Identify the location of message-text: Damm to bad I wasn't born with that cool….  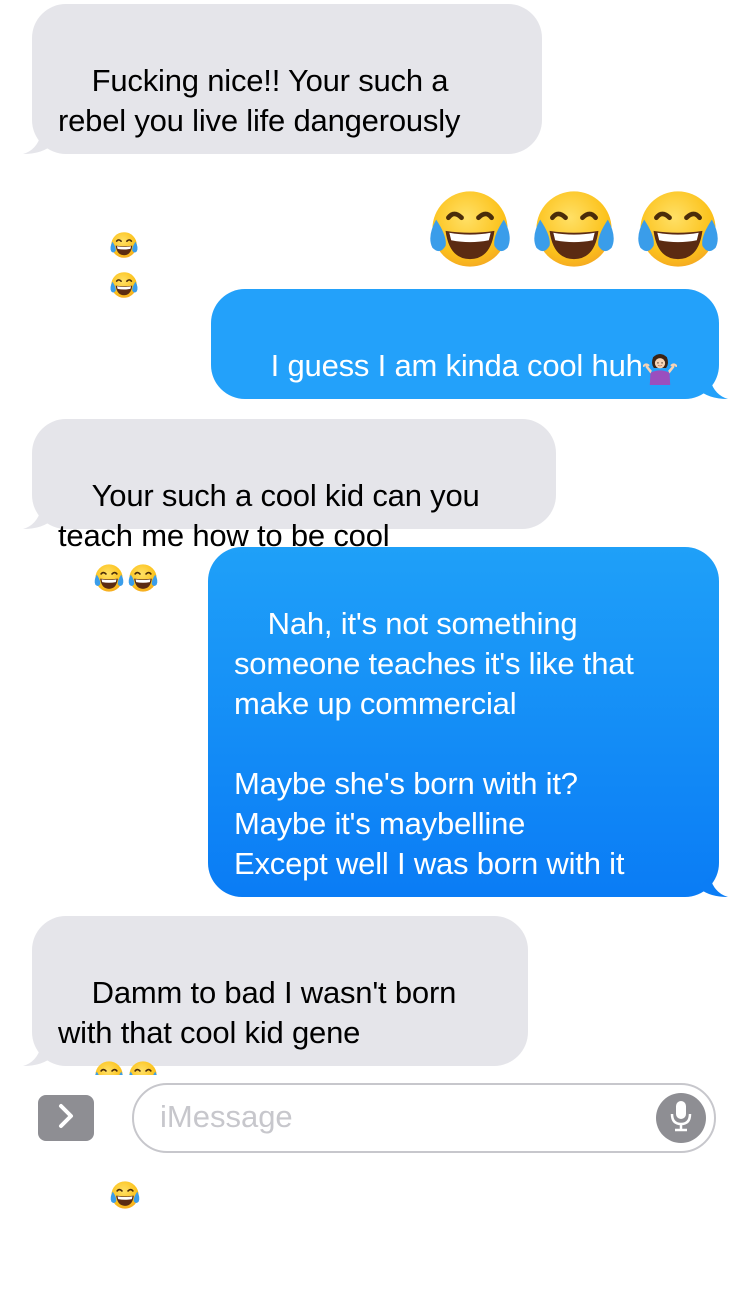
(257, 1012).